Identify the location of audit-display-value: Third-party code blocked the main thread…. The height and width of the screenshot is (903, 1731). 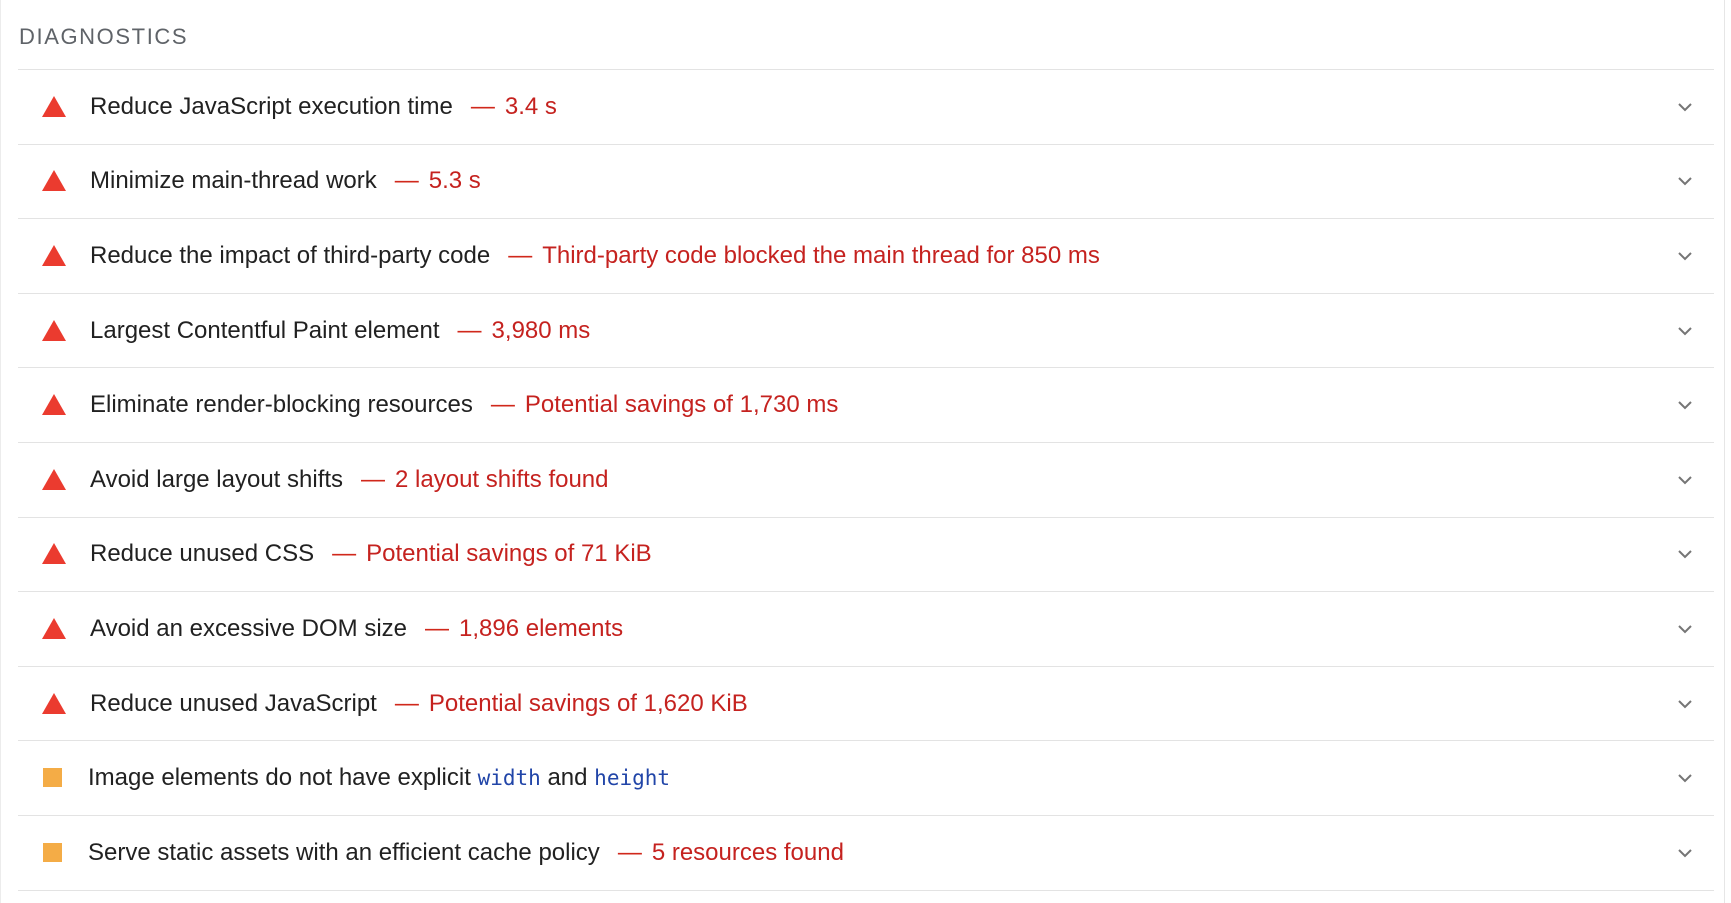
(821, 255).